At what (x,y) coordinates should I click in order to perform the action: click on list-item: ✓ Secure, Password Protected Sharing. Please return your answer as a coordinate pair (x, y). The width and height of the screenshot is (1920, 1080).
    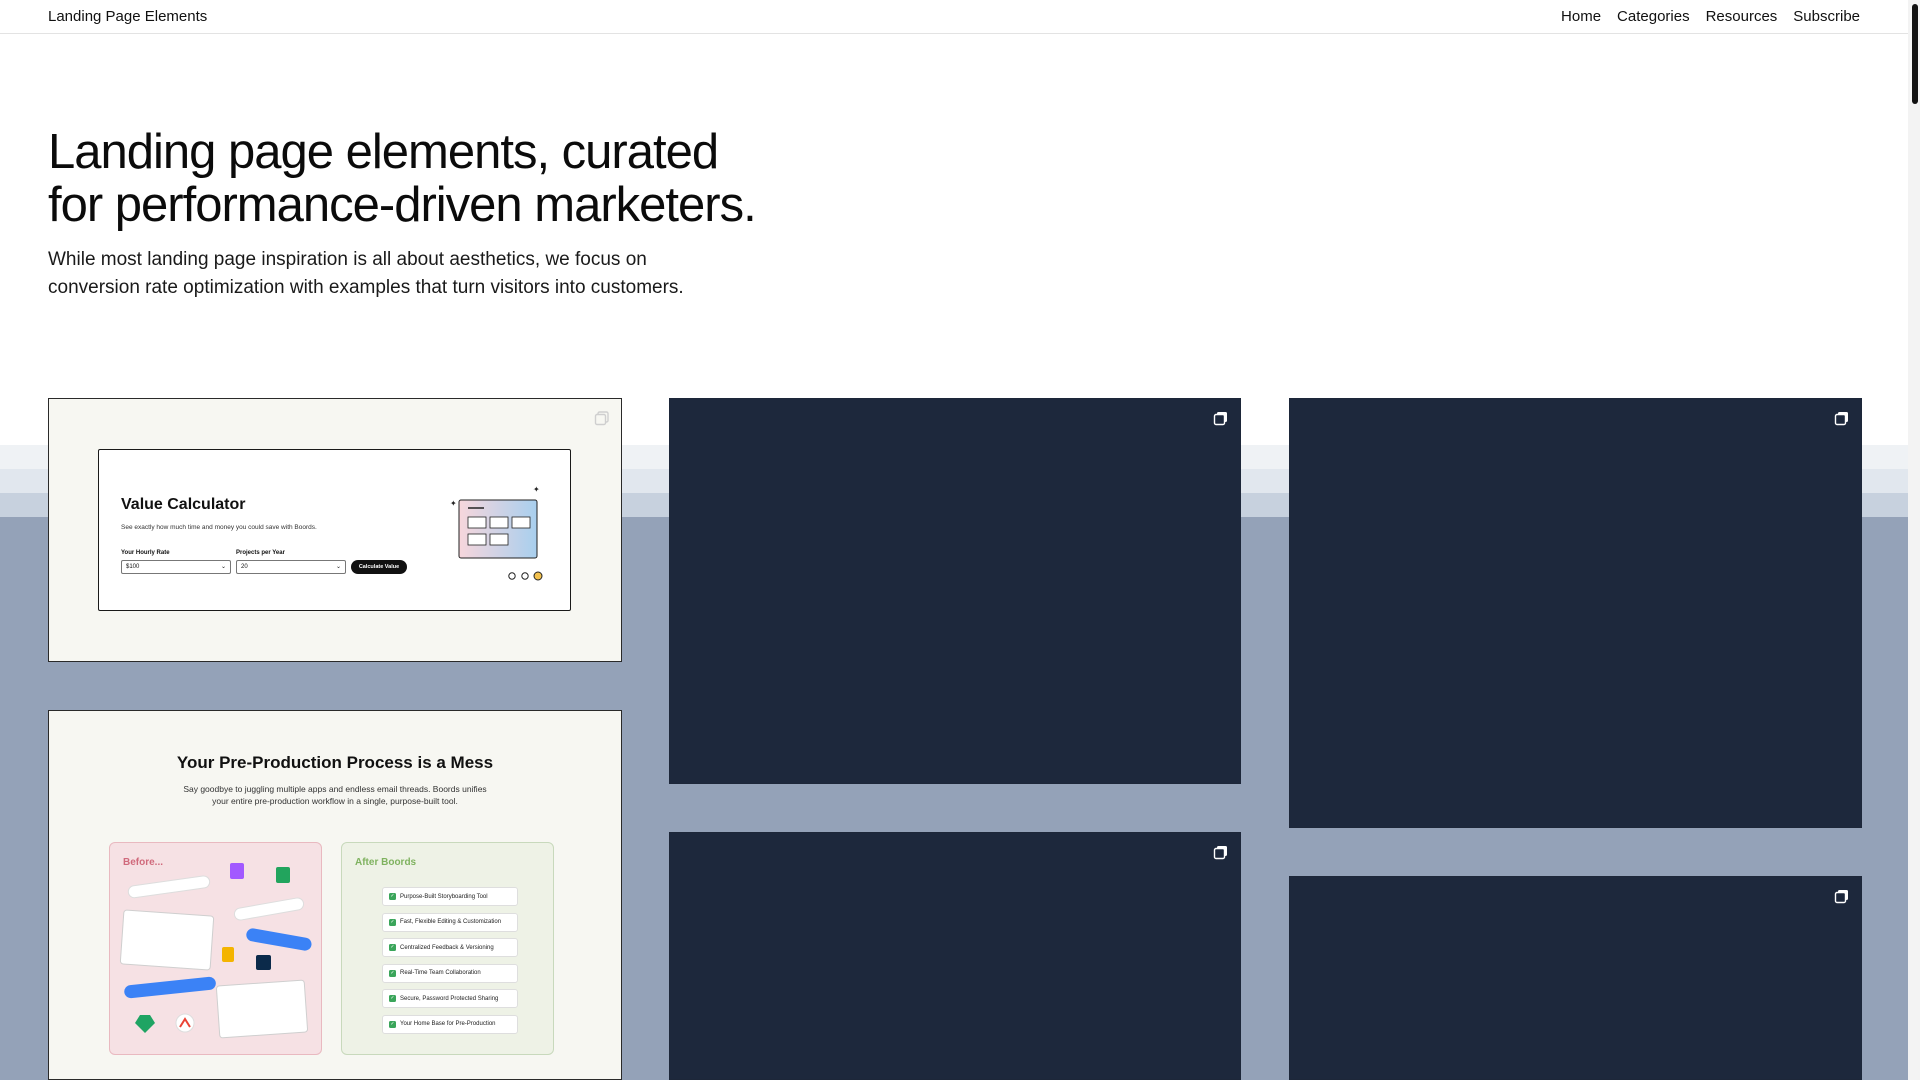
    Looking at the image, I should click on (450, 998).